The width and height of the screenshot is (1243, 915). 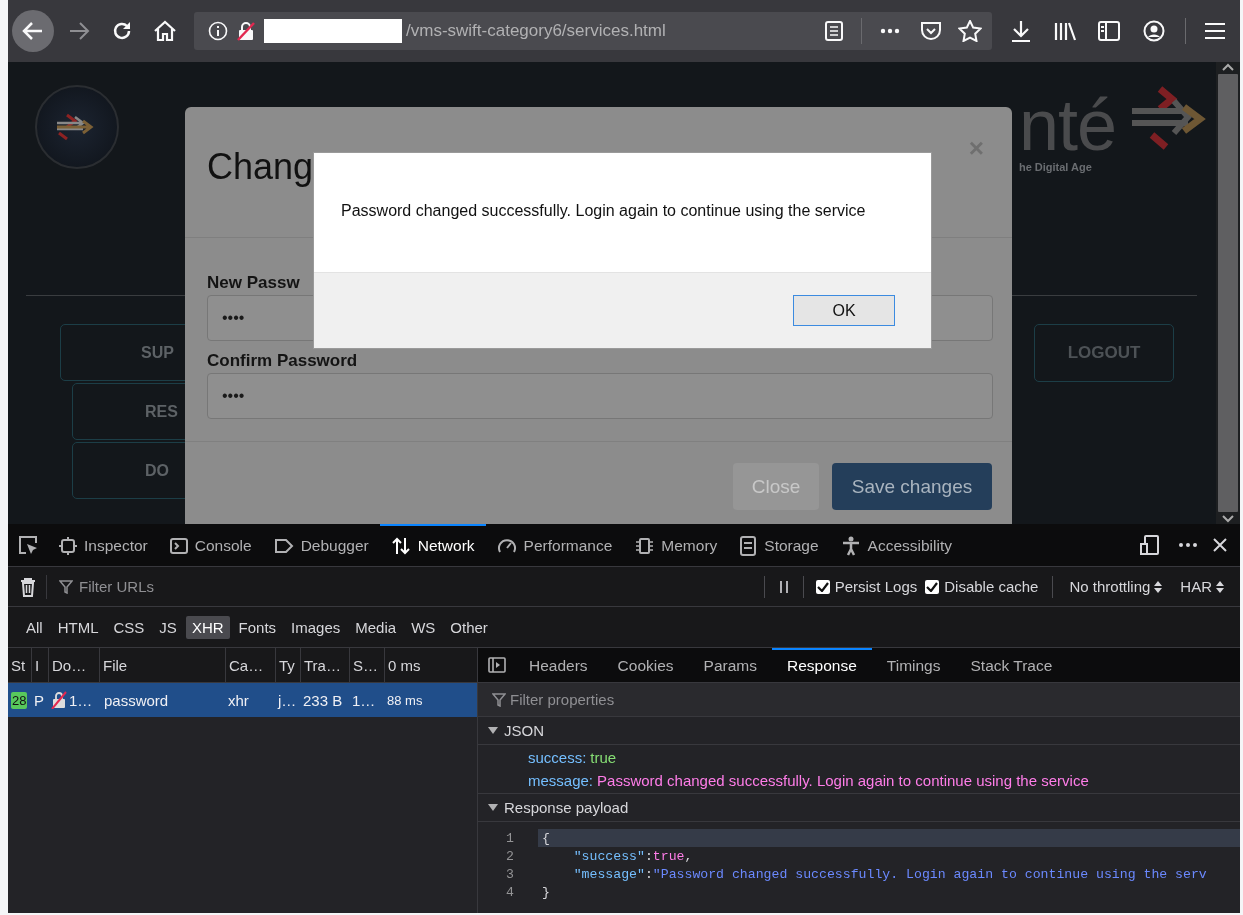 What do you see at coordinates (376, 627) in the screenshot?
I see `type-filter-button: Media` at bounding box center [376, 627].